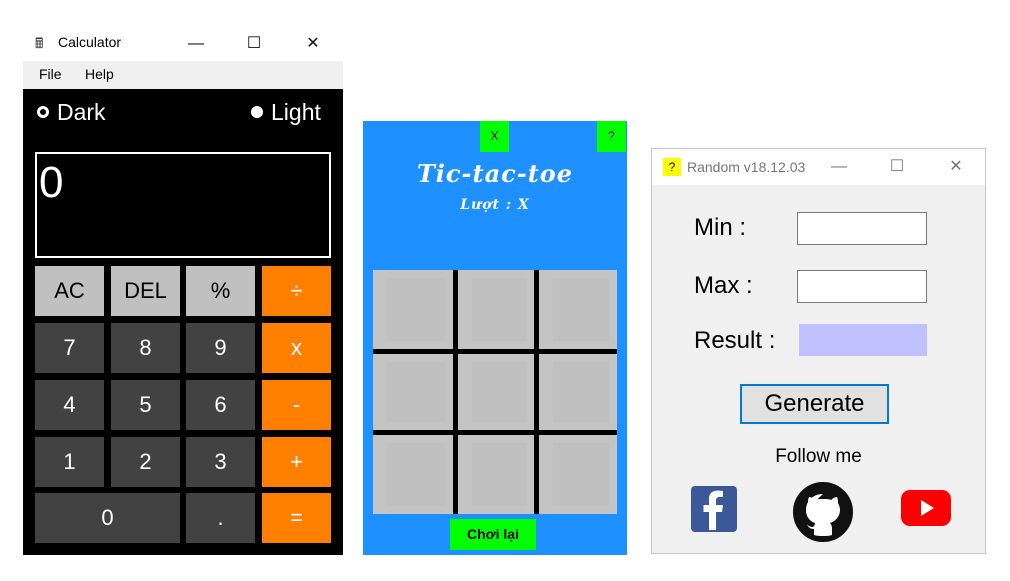 The height and width of the screenshot is (581, 1010). Describe the element at coordinates (43, 112) in the screenshot. I see `radio-unchecked-icon` at that location.